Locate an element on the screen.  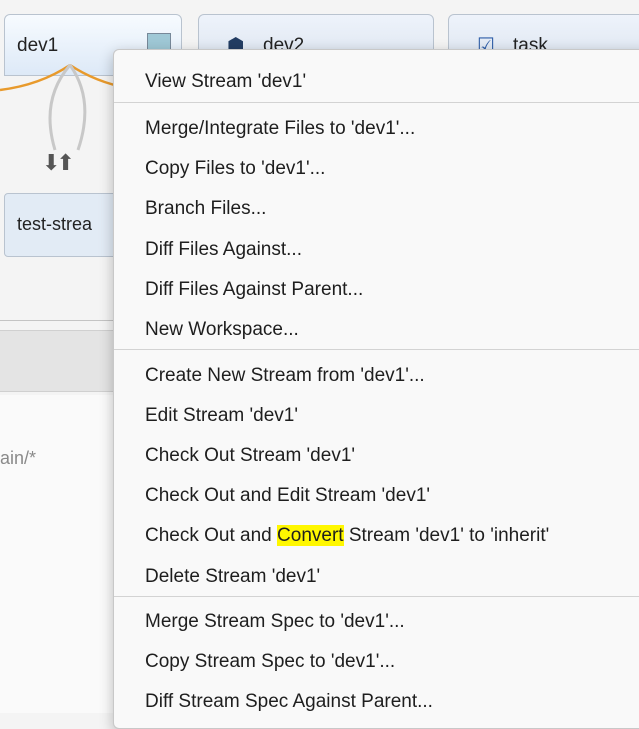
stream-node-label: test-strea is located at coordinates (55, 224).